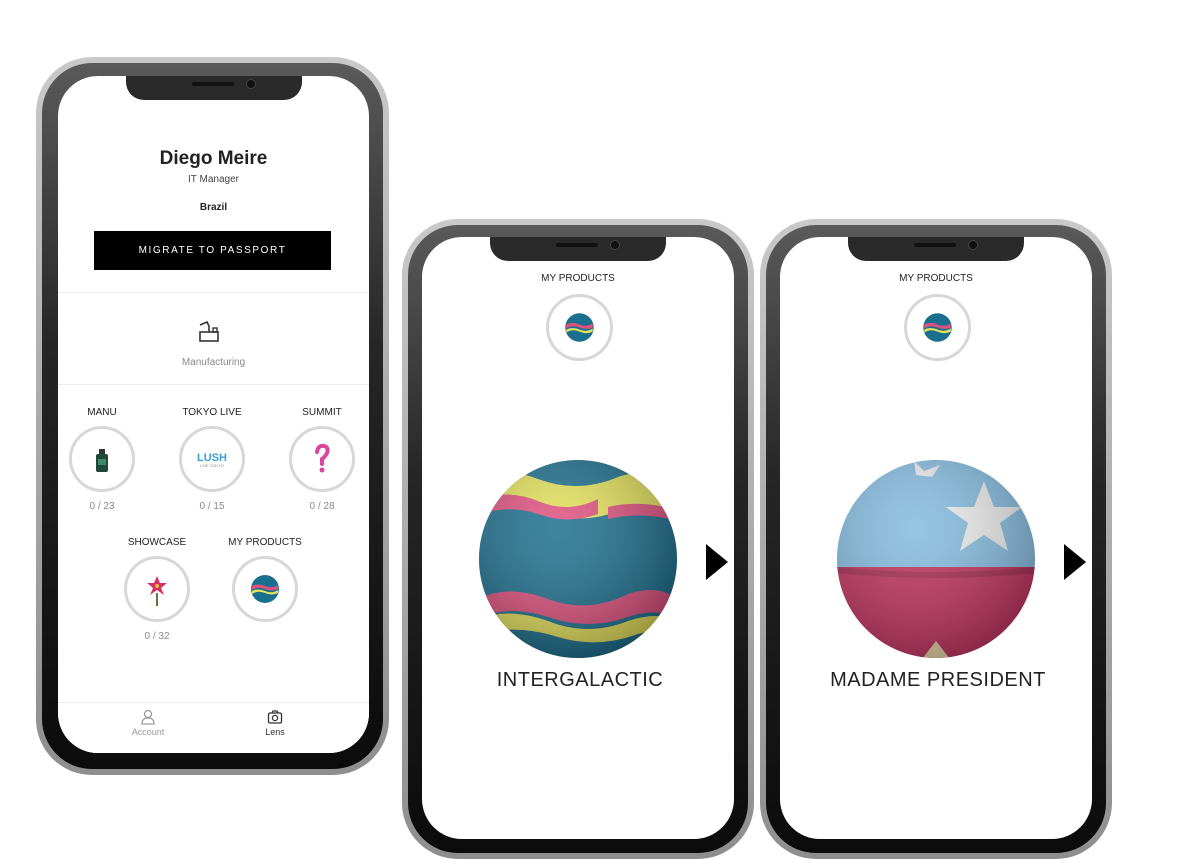 This screenshot has width=1200, height=859. I want to click on tab-lens: Lens, so click(275, 723).